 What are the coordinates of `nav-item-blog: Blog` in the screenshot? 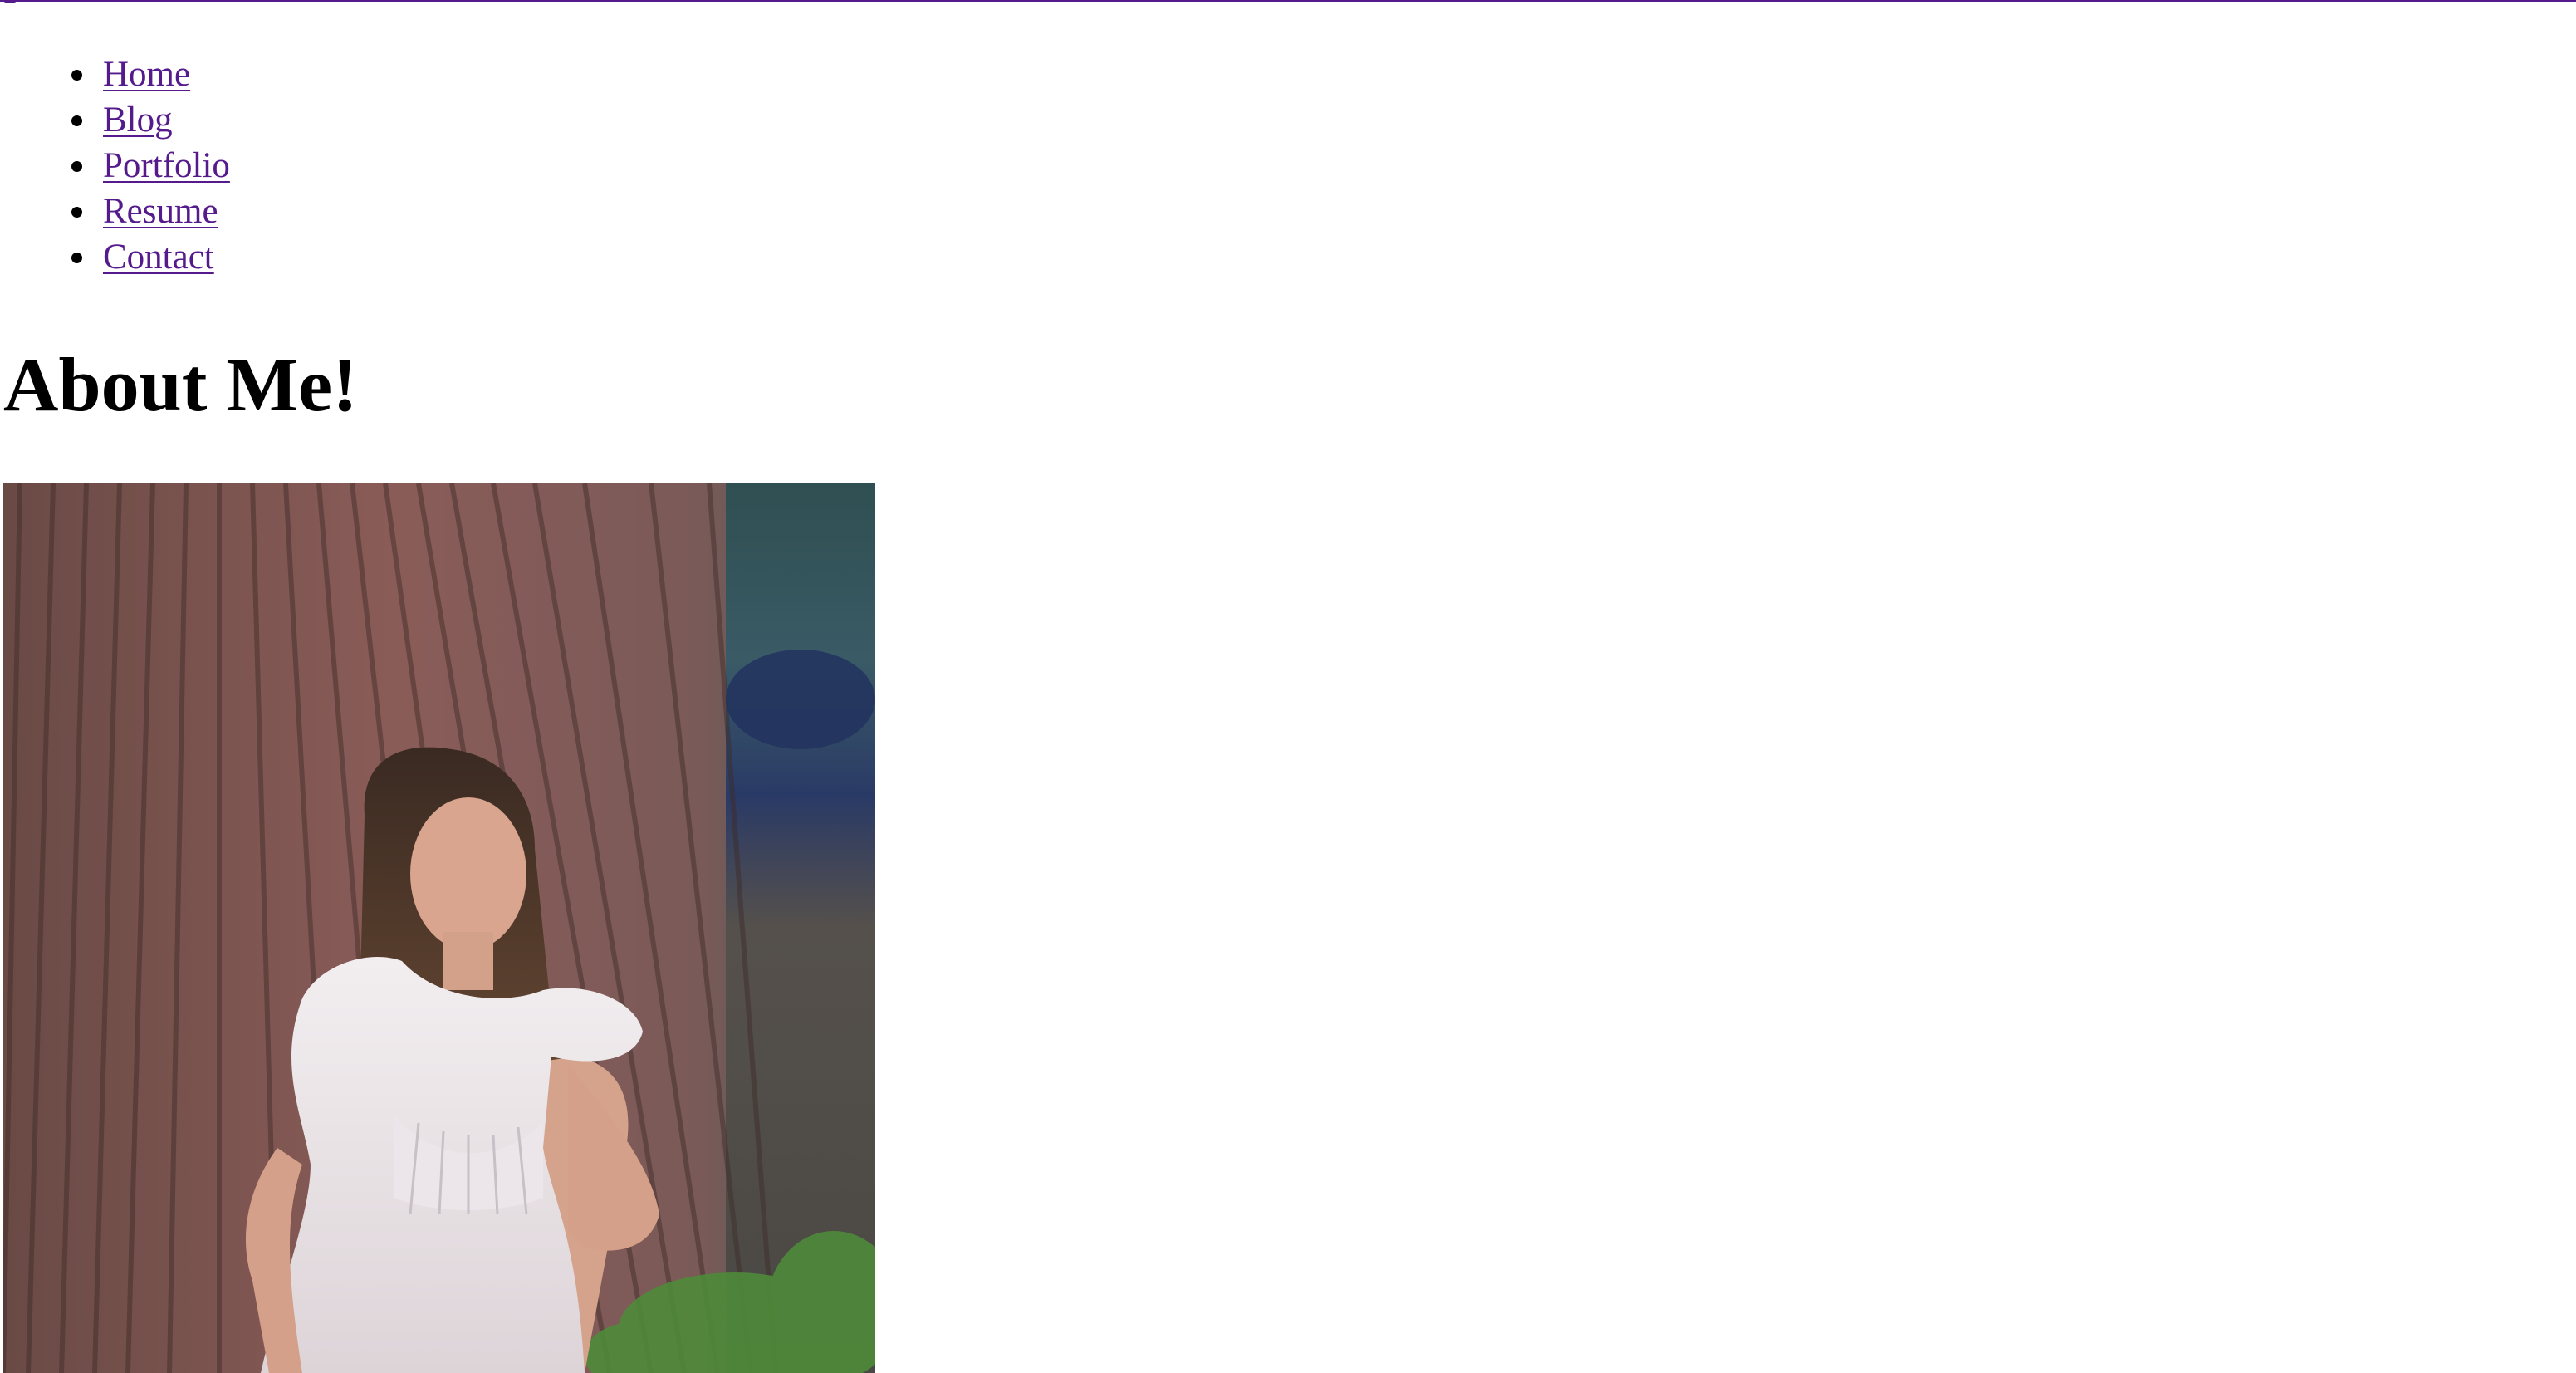 It's located at (115, 120).